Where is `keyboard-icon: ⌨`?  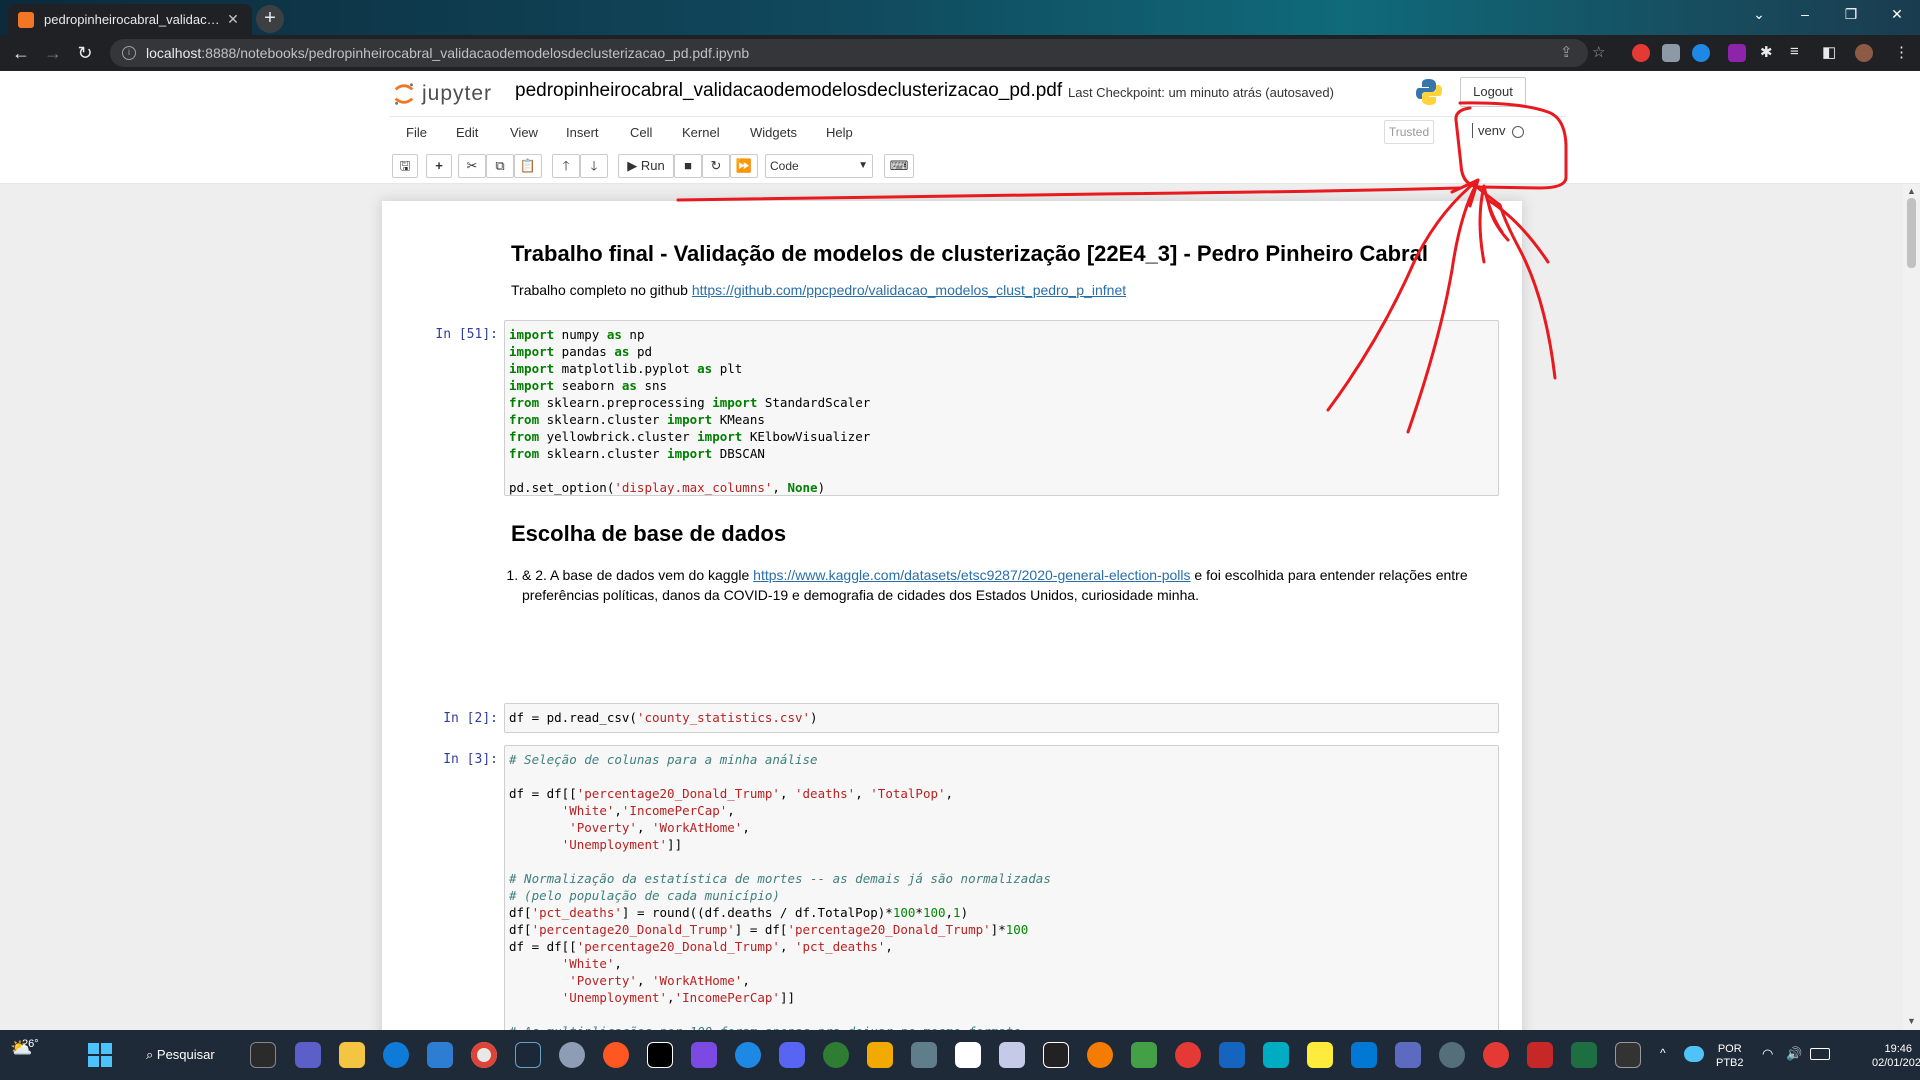 keyboard-icon: ⌨ is located at coordinates (899, 166).